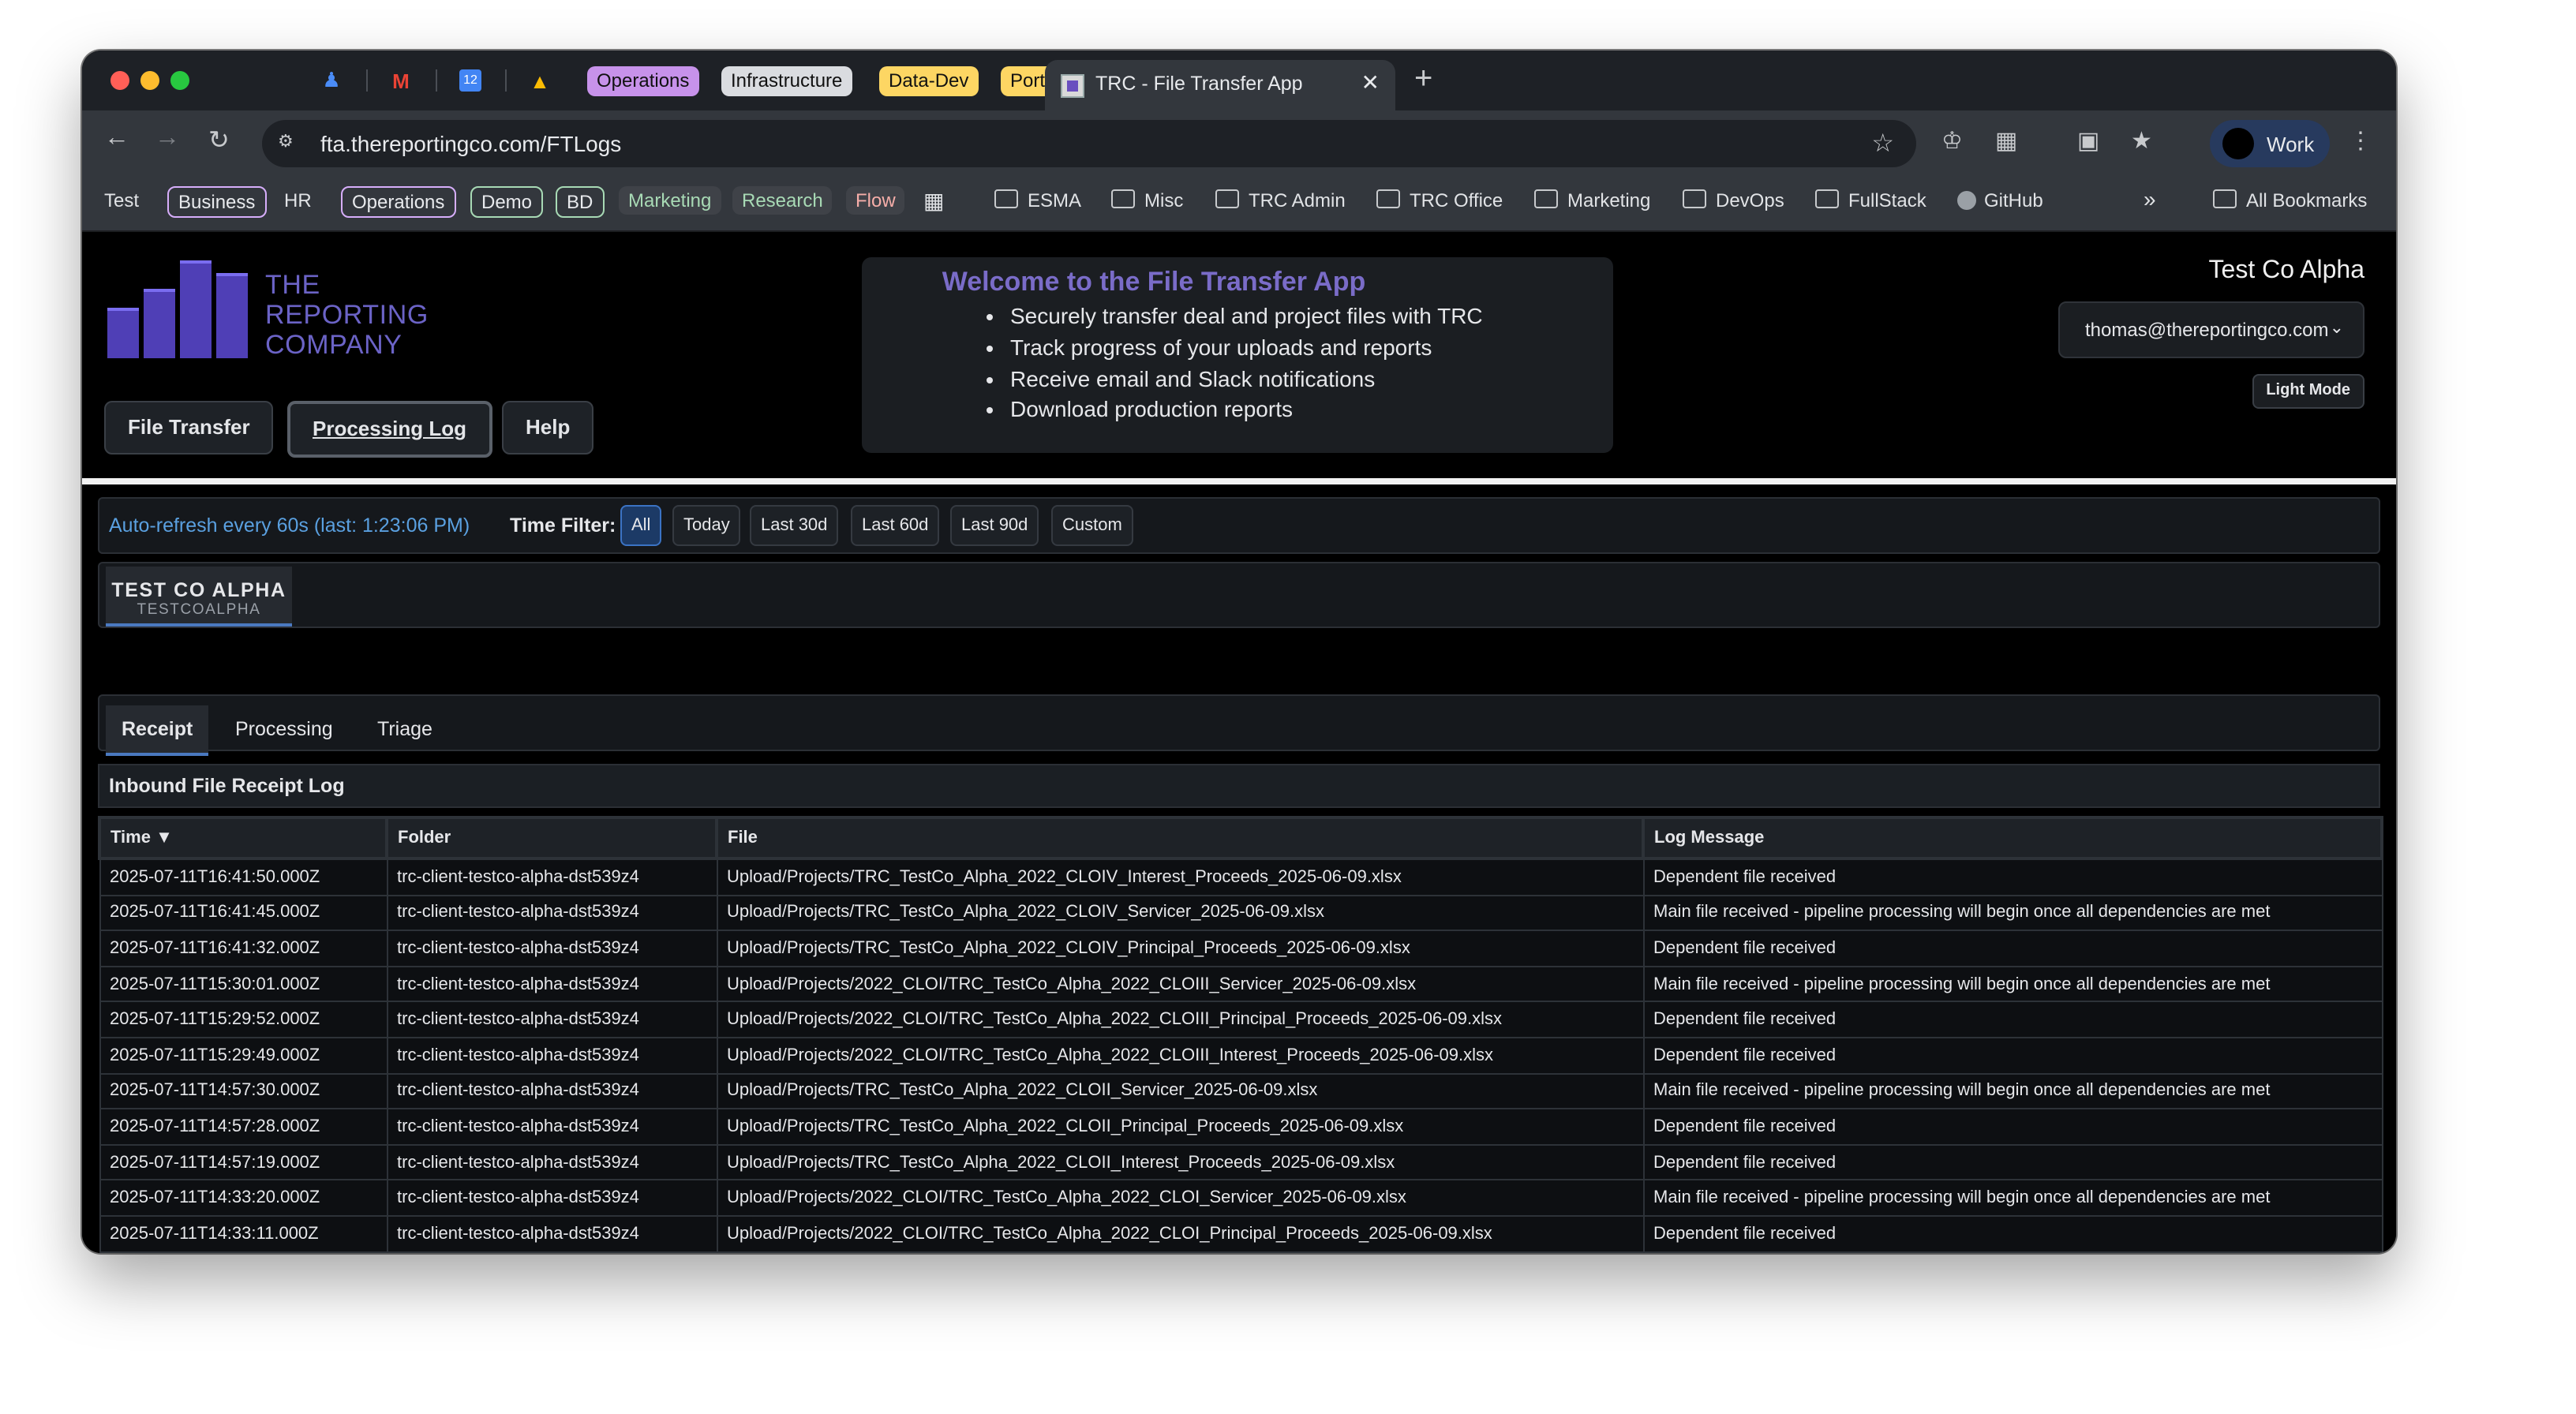 The image size is (2576, 1414). What do you see at coordinates (470, 80) in the screenshot?
I see `pinned-tab-calendar-icon: 12` at bounding box center [470, 80].